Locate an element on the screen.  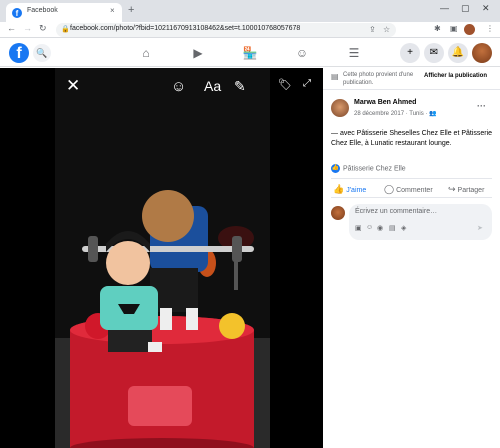
groups-icon: ☺ is located at coordinates (302, 53).